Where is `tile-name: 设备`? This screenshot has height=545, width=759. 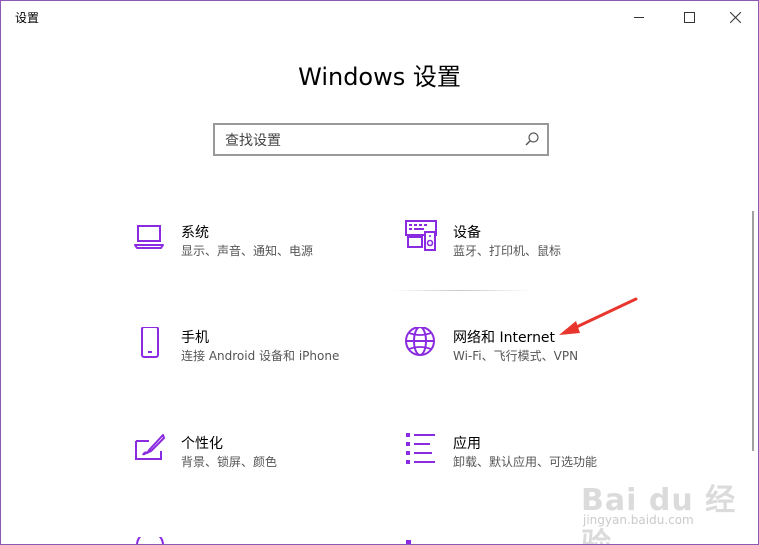 tile-name: 设备 is located at coordinates (467, 233).